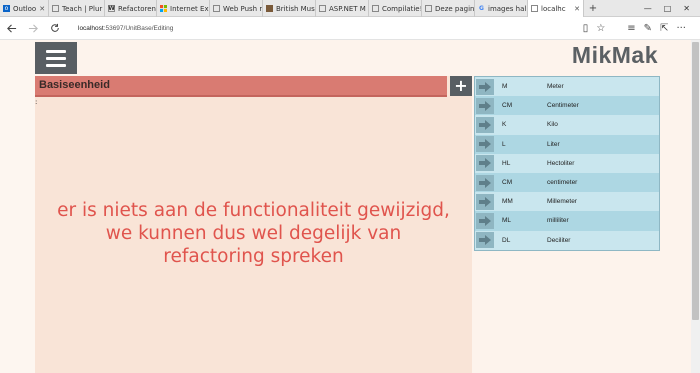 This screenshot has height=373, width=700. What do you see at coordinates (241, 86) in the screenshot?
I see `panel-header: Basiseenheid` at bounding box center [241, 86].